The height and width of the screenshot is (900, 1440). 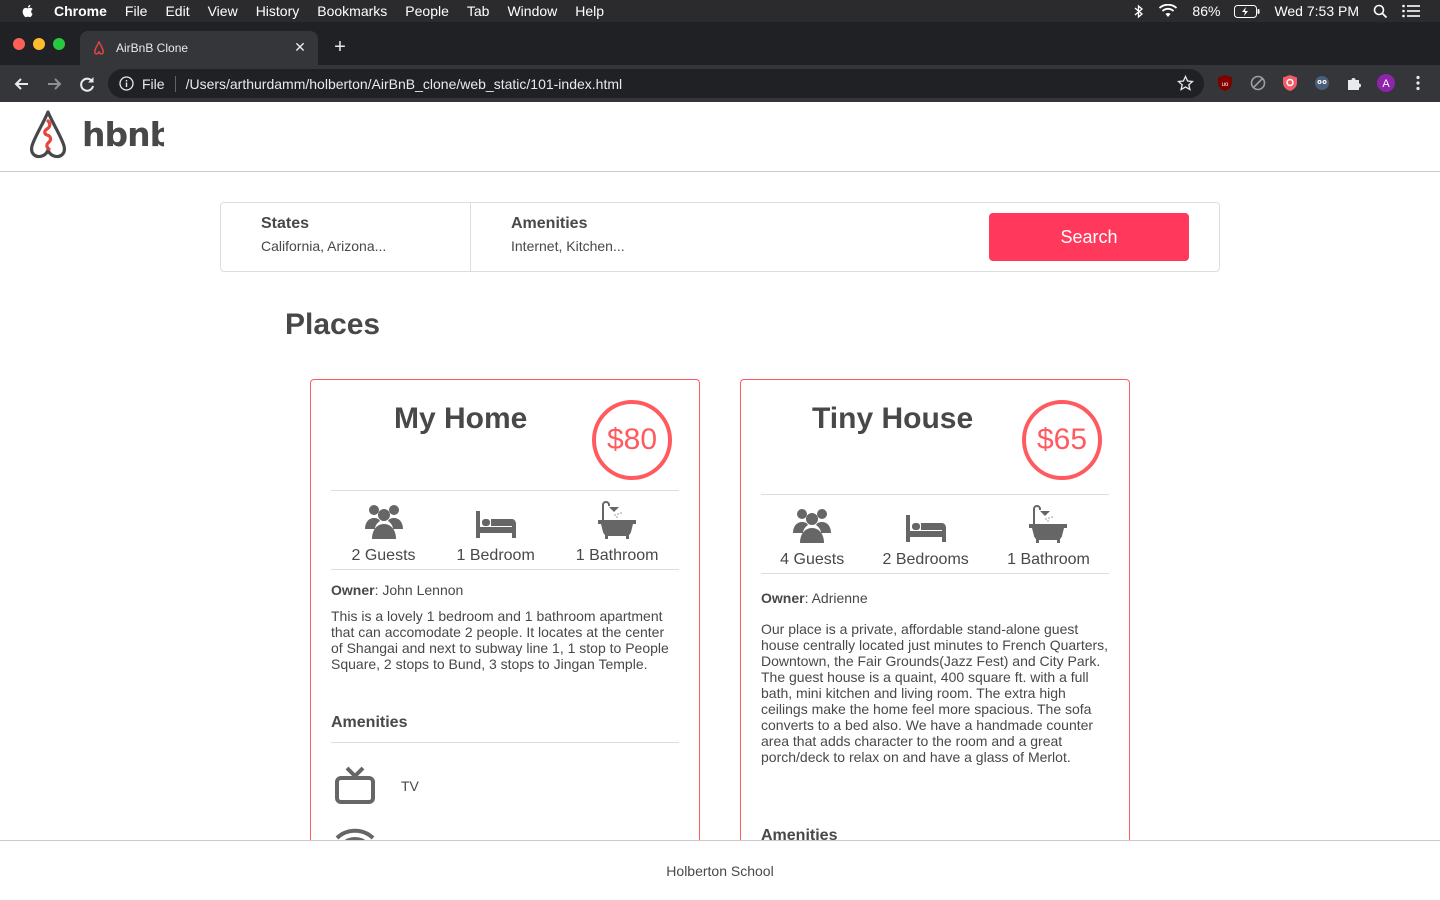 I want to click on tab-close-icon: ✕, so click(x=300, y=47).